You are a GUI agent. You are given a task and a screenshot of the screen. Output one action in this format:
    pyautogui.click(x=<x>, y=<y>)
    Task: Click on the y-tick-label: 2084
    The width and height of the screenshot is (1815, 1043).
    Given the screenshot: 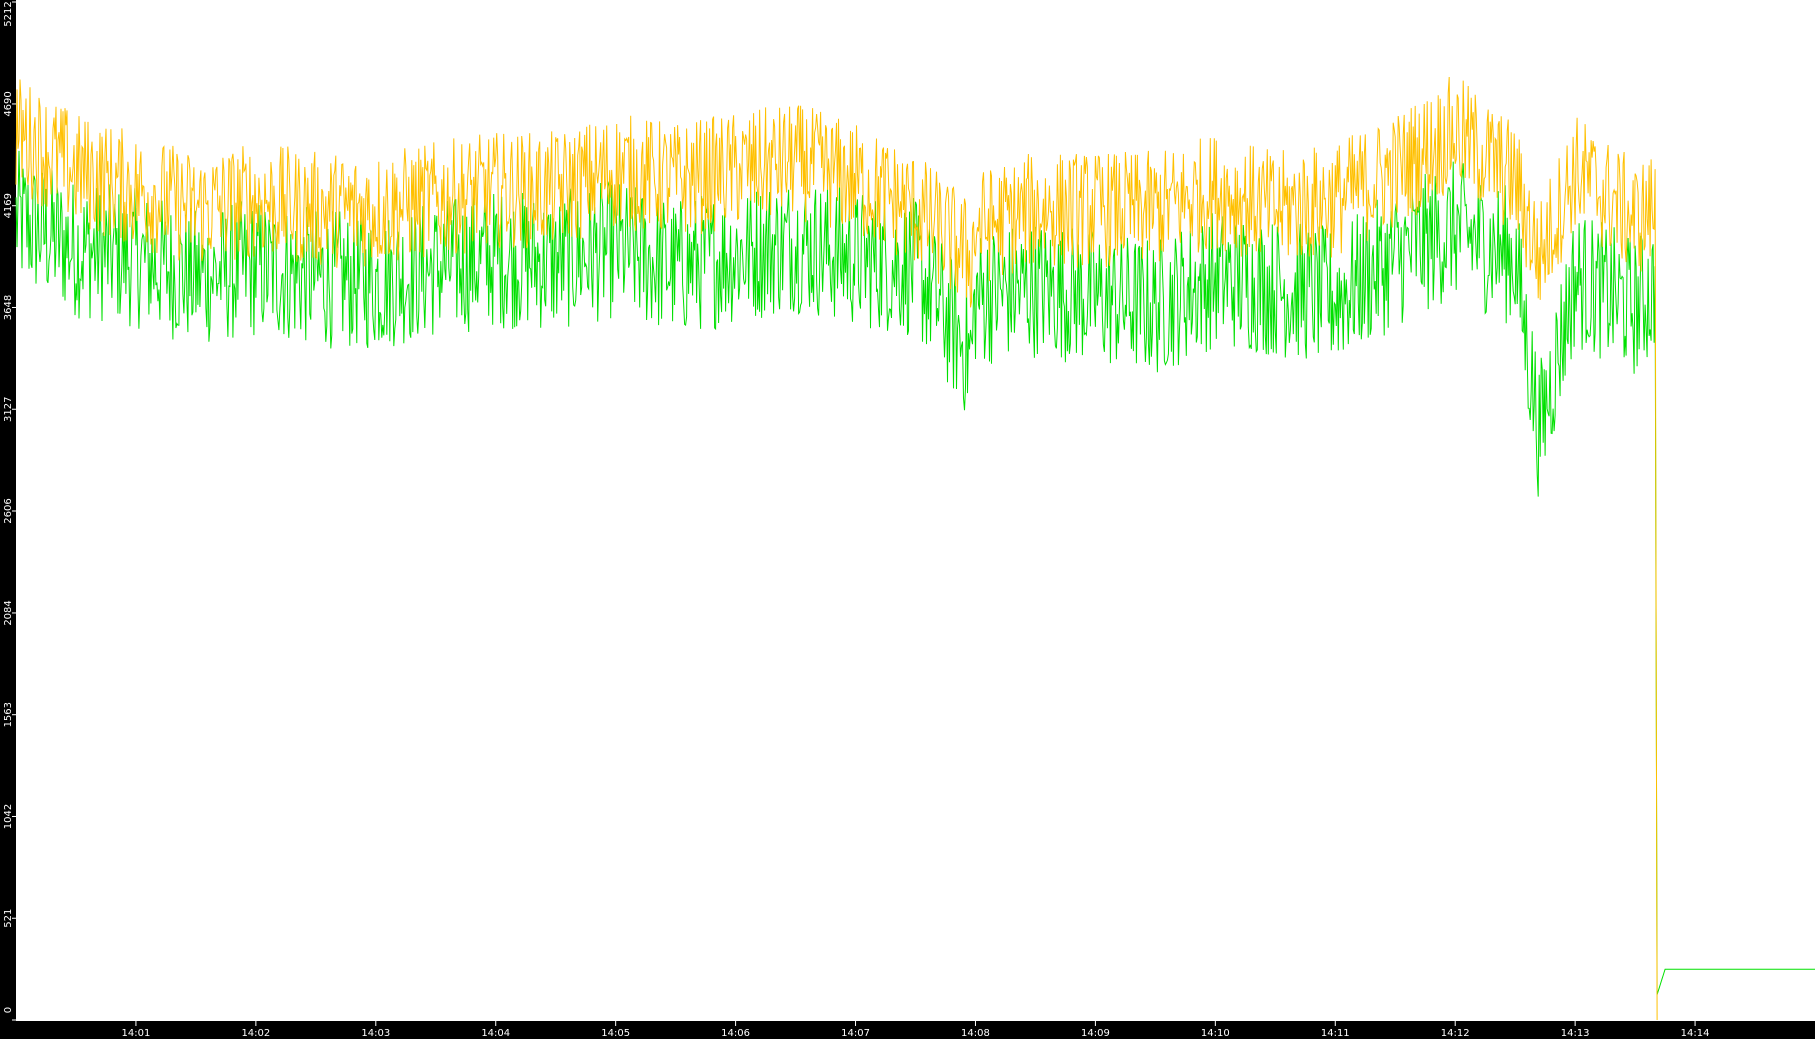 What is the action you would take?
    pyautogui.click(x=8, y=612)
    